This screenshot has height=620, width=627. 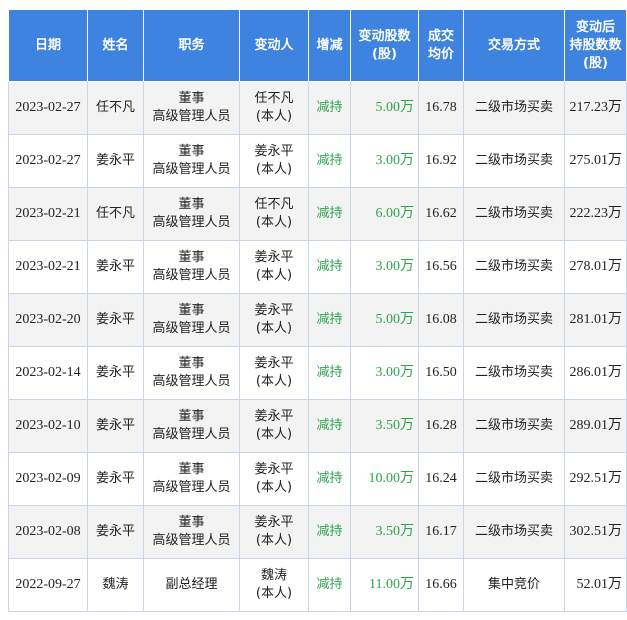 What do you see at coordinates (595, 108) in the screenshot?
I see `cell-holding: 217.23万` at bounding box center [595, 108].